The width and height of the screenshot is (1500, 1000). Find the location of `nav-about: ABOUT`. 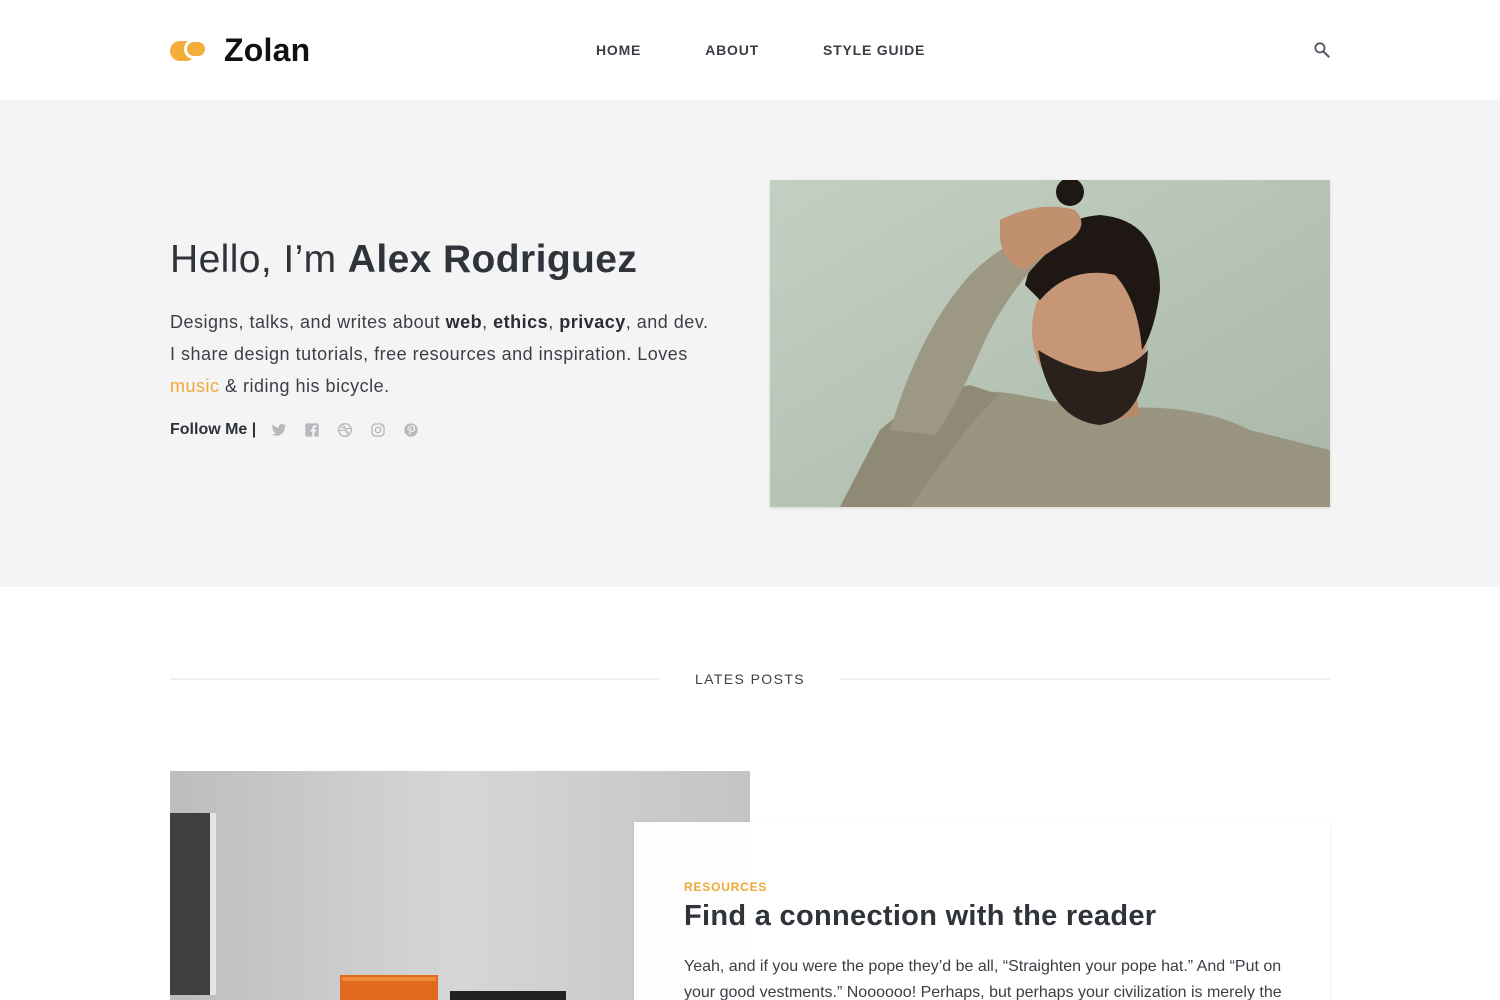

nav-about: ABOUT is located at coordinates (732, 50).